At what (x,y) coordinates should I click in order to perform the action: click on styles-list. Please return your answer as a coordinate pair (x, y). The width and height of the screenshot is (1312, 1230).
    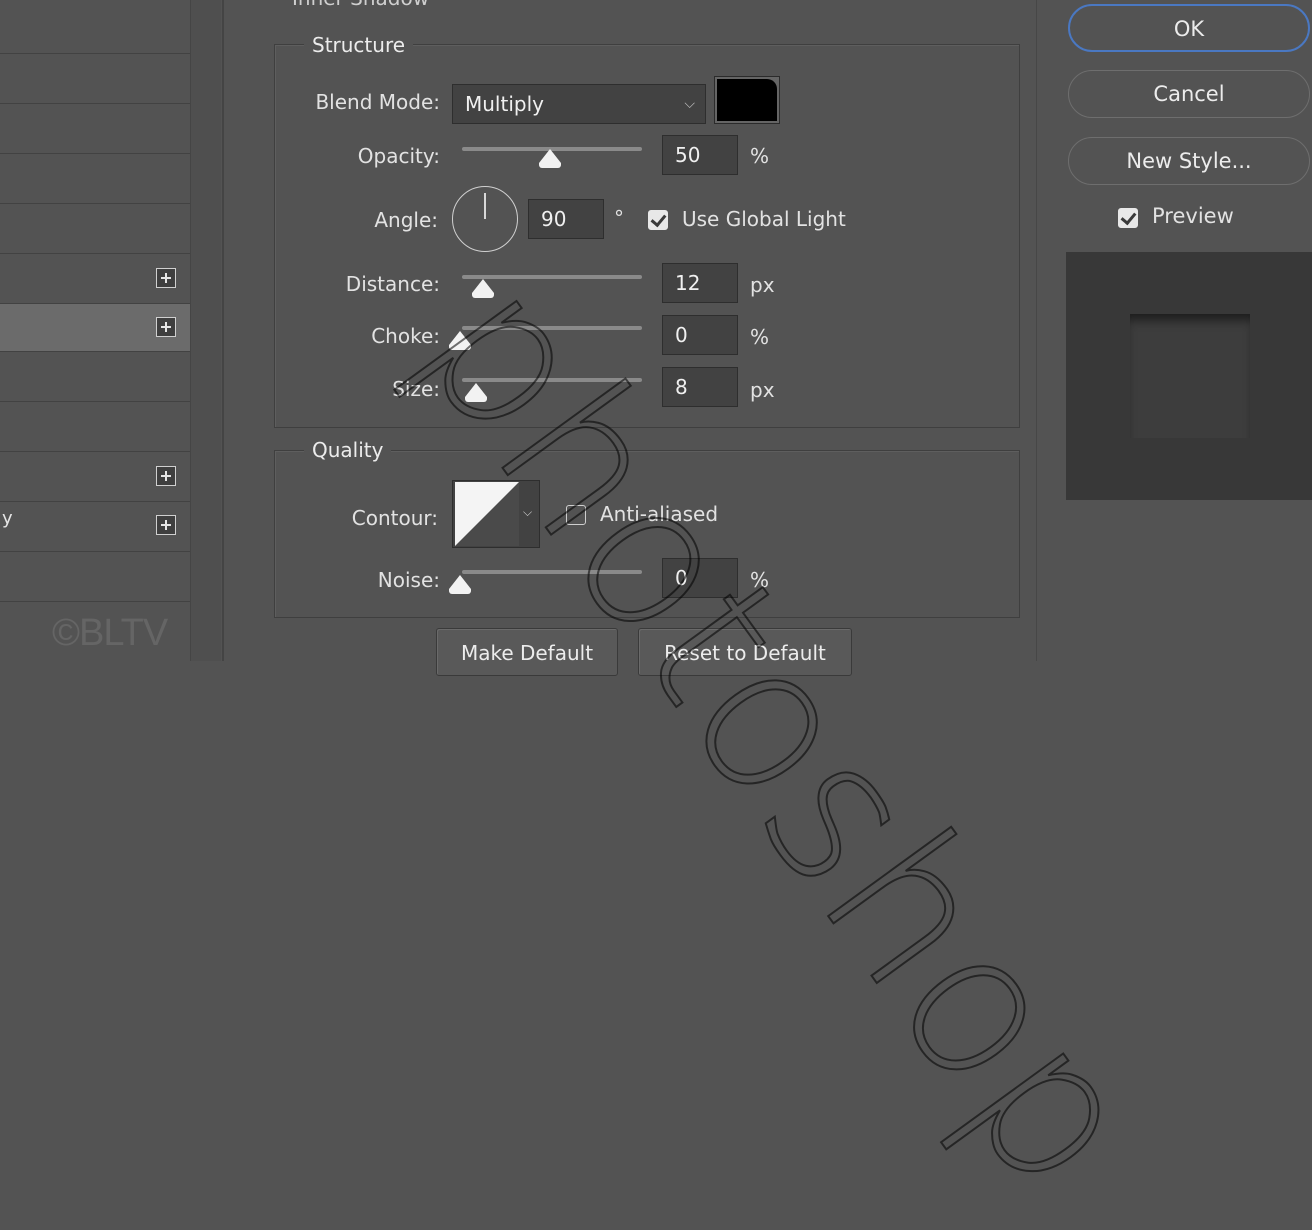
    Looking at the image, I should click on (95, 330).